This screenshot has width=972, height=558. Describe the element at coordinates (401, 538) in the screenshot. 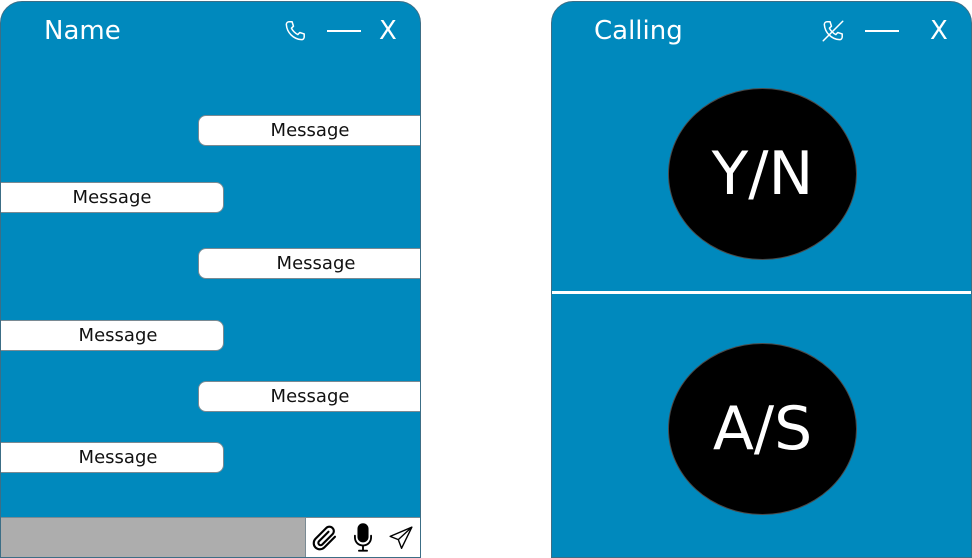

I see `send-icon` at that location.